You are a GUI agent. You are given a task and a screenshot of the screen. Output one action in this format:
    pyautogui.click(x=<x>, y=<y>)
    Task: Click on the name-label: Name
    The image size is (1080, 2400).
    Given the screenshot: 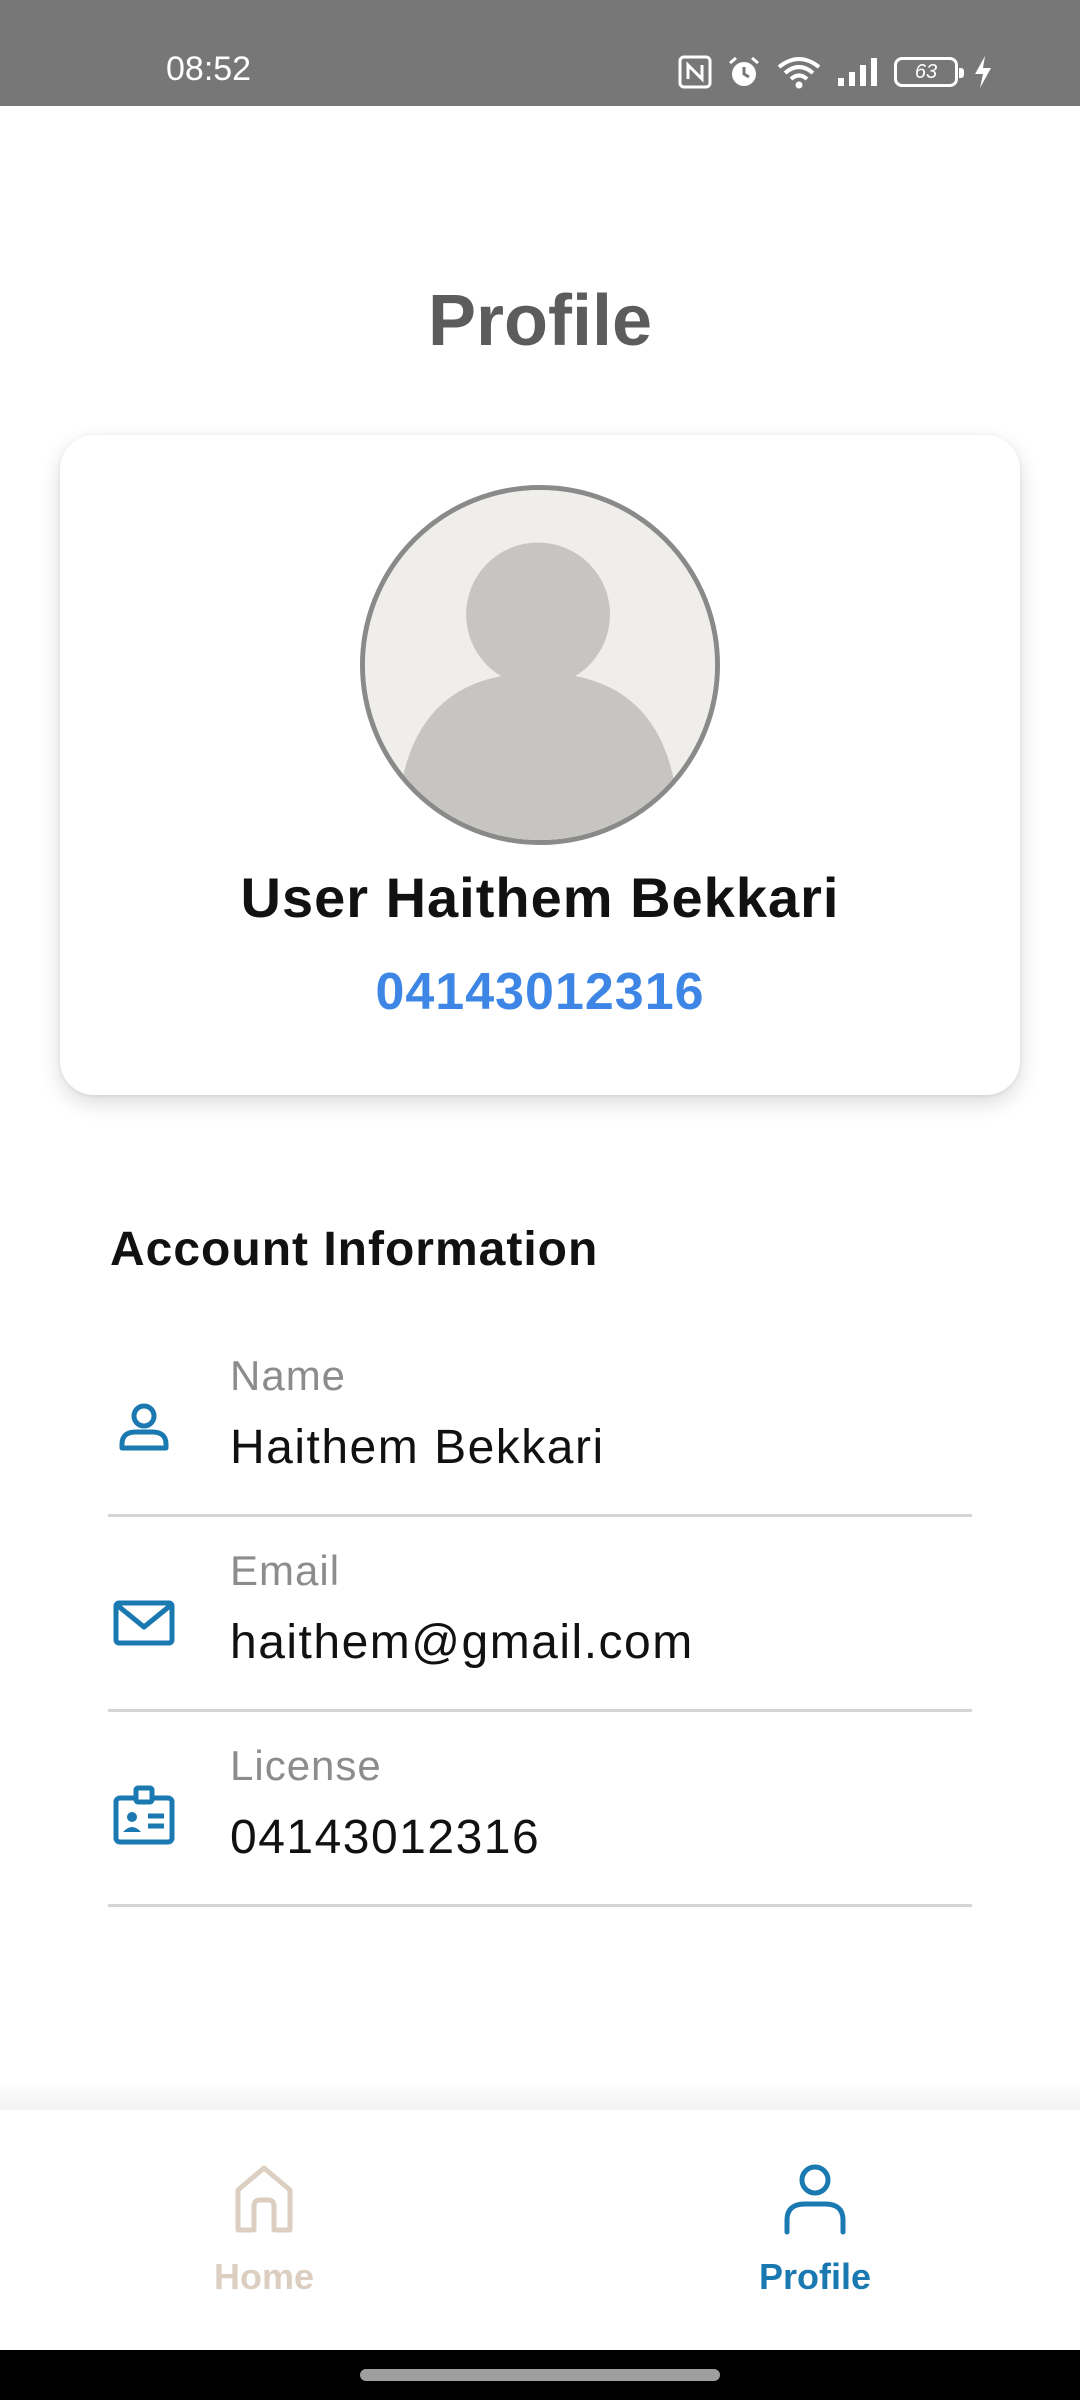 What is the action you would take?
    pyautogui.click(x=288, y=1375)
    